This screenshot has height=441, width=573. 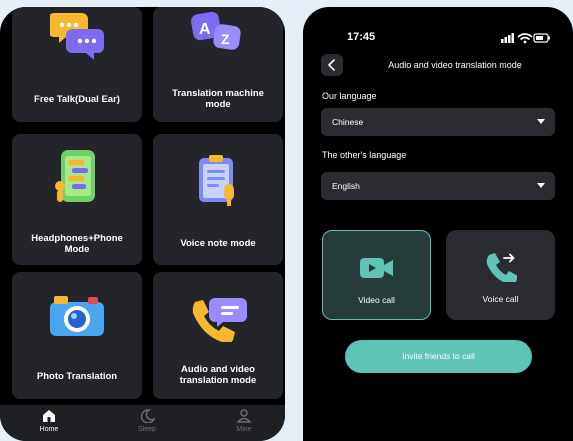 I want to click on wifi-icon, so click(x=525, y=38).